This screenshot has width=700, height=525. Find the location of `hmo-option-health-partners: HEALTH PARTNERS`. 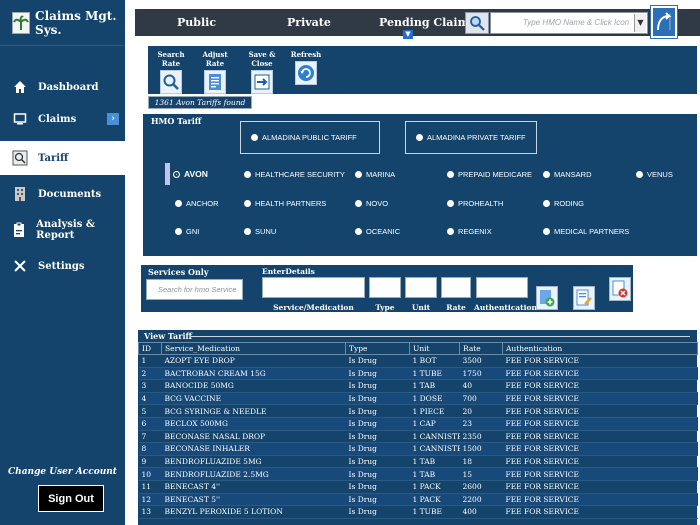

hmo-option-health-partners: HEALTH PARTNERS is located at coordinates (285, 203).